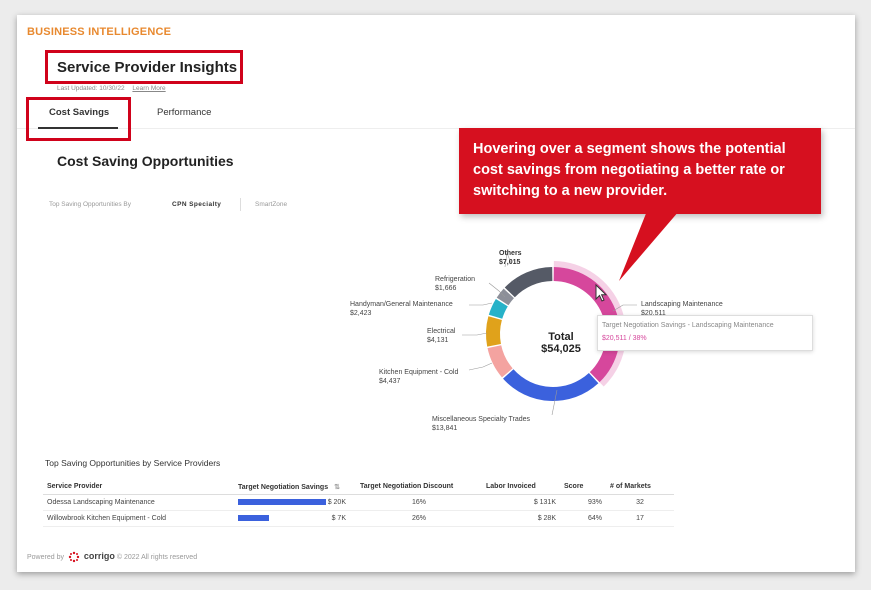 Image resolution: width=871 pixels, height=590 pixels. Describe the element at coordinates (649, 246) in the screenshot. I see `callout-pointer` at that location.